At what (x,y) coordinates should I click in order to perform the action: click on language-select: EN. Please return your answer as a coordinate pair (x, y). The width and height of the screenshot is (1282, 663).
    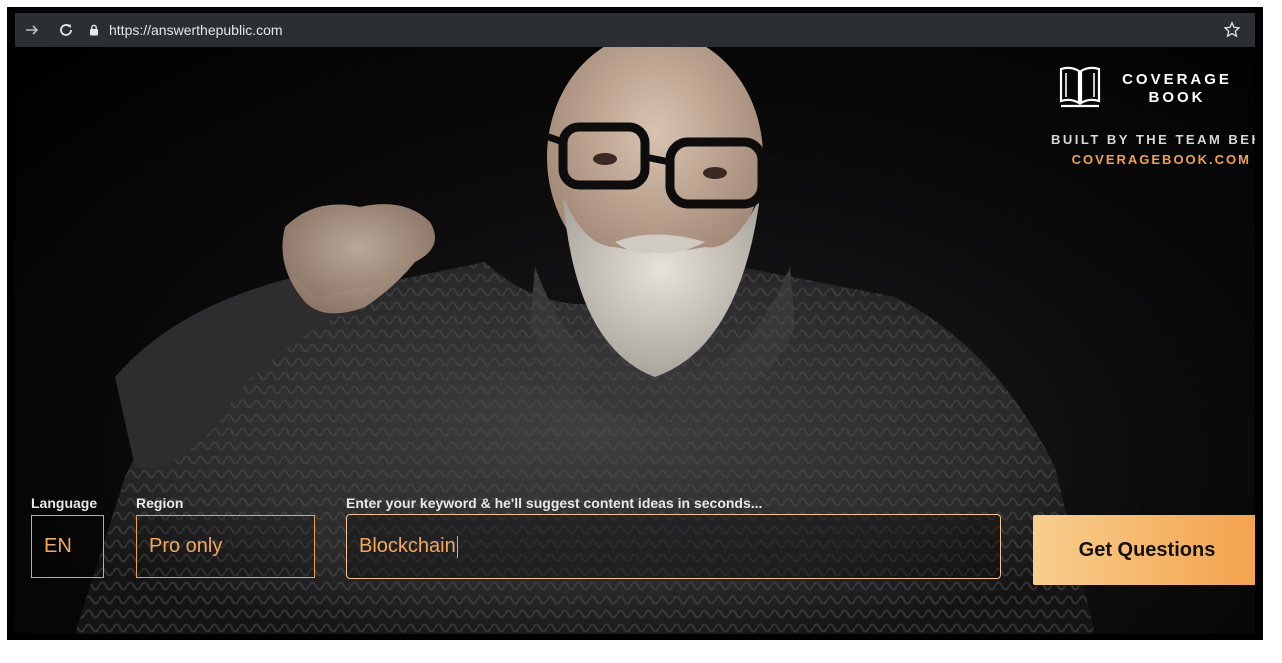
    Looking at the image, I should click on (67, 546).